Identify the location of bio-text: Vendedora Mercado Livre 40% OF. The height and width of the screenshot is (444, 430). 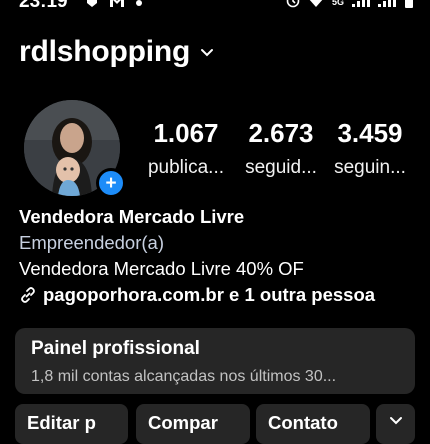
(161, 268).